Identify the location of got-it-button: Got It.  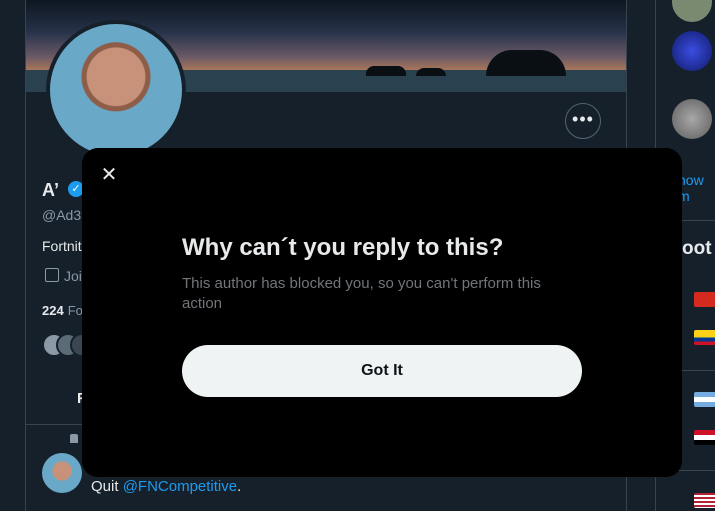
(382, 371).